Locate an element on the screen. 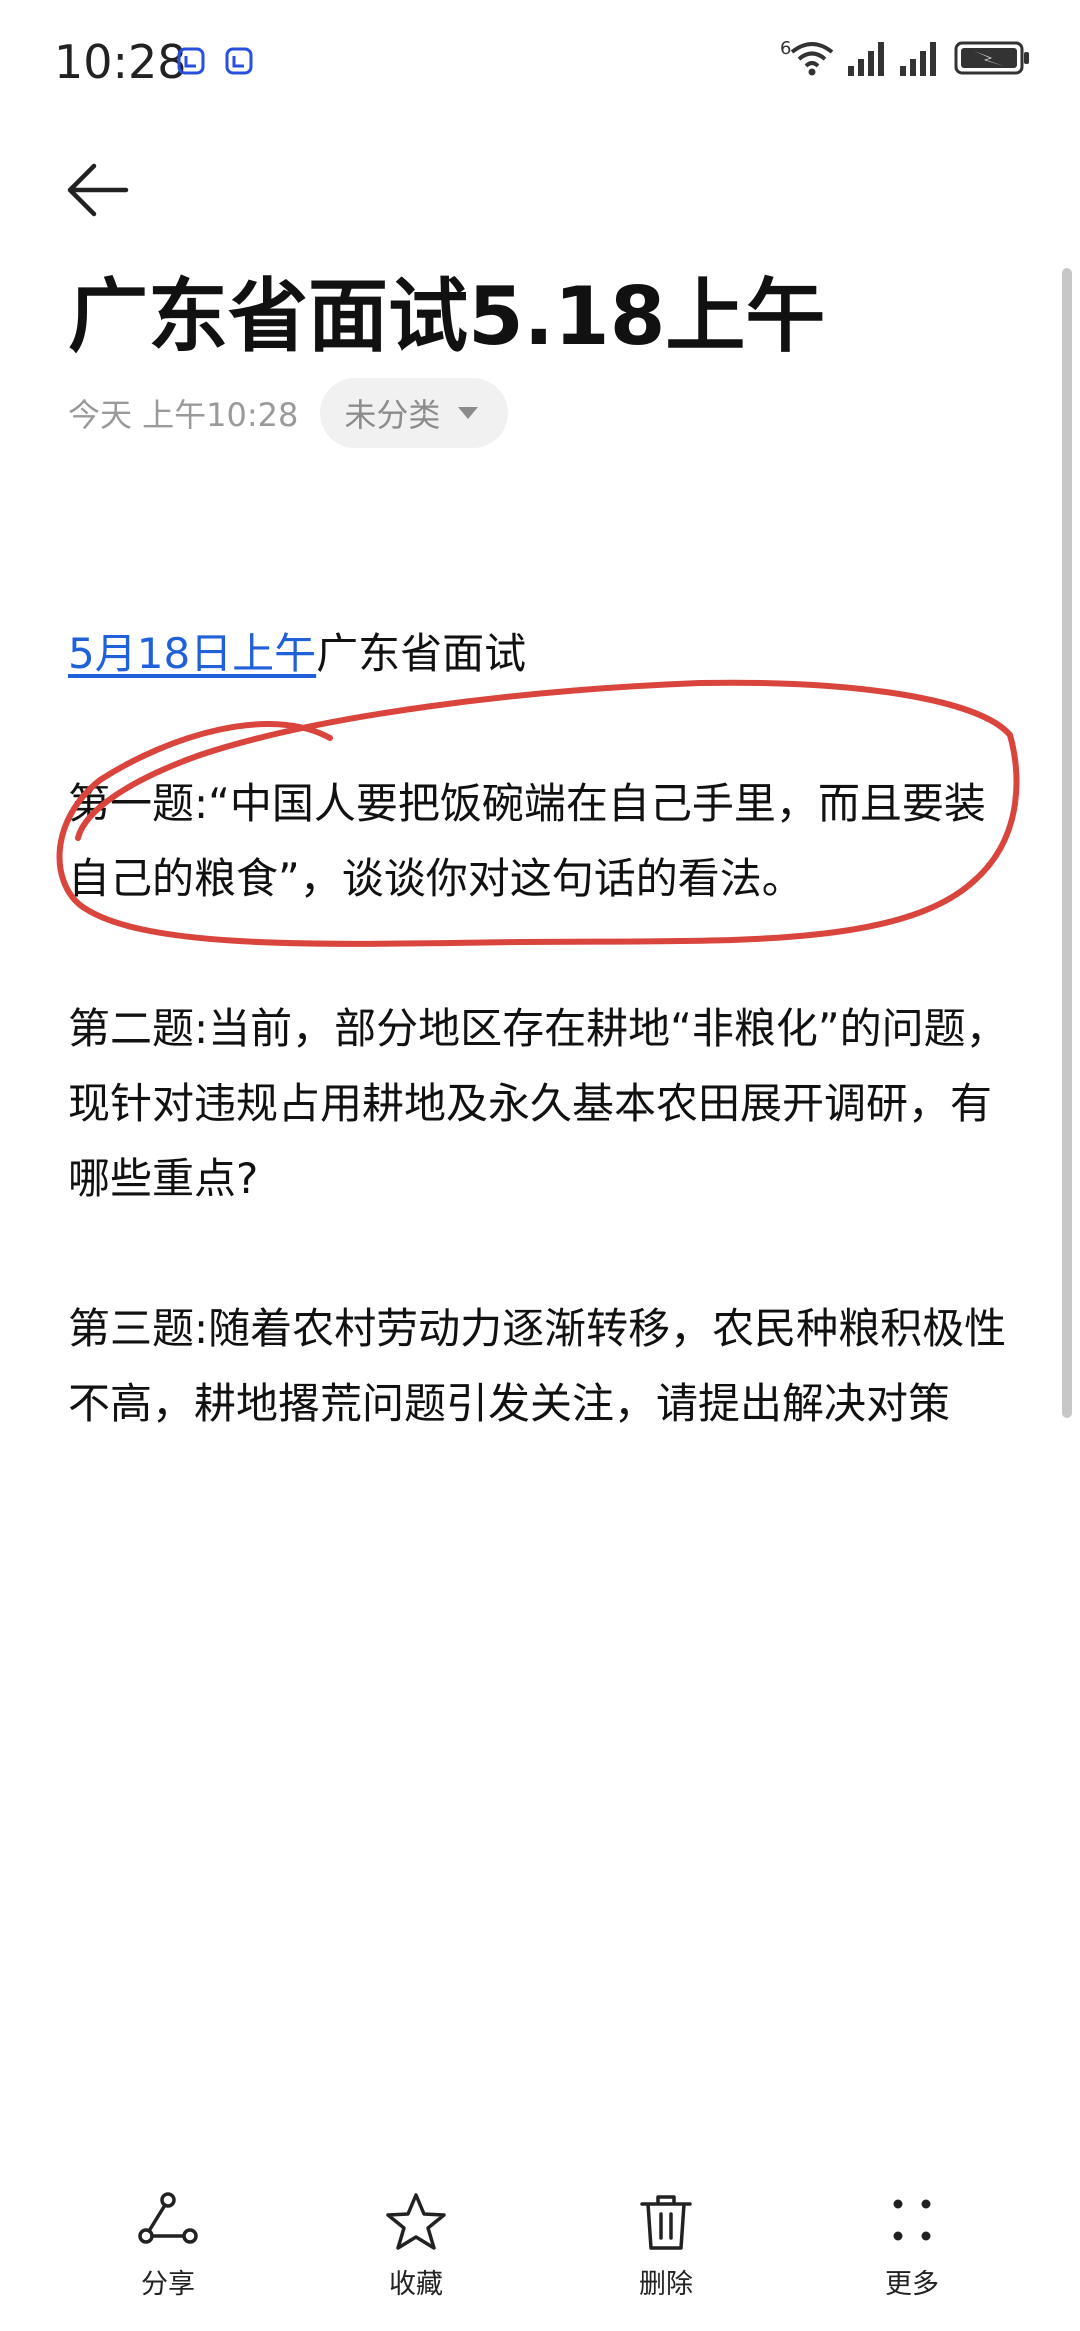  more-button: 更多 is located at coordinates (912, 2255).